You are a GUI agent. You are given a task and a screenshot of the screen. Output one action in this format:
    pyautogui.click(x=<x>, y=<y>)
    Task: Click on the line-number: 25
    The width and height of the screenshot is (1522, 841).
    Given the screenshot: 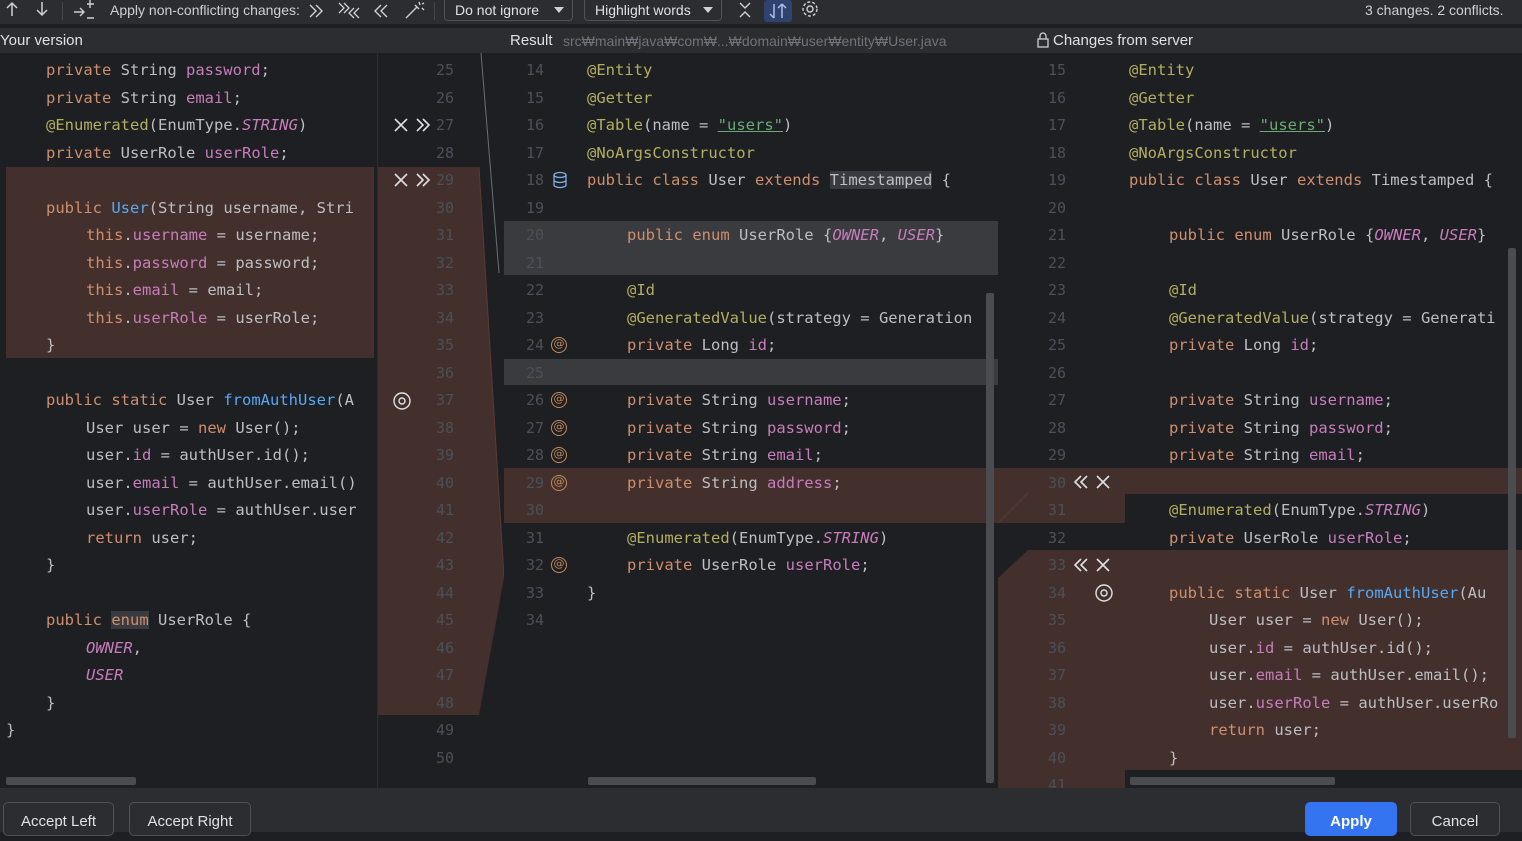 What is the action you would take?
    pyautogui.click(x=444, y=70)
    